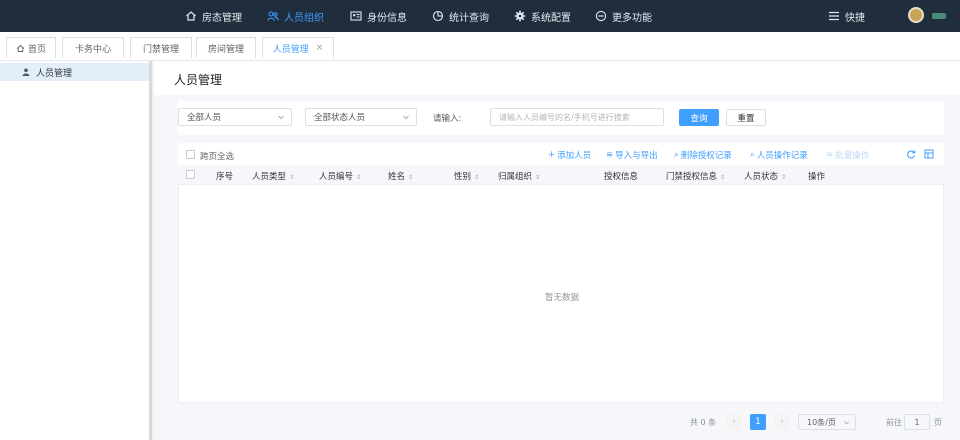  I want to click on tab-card-center: 卡务中心, so click(93, 47).